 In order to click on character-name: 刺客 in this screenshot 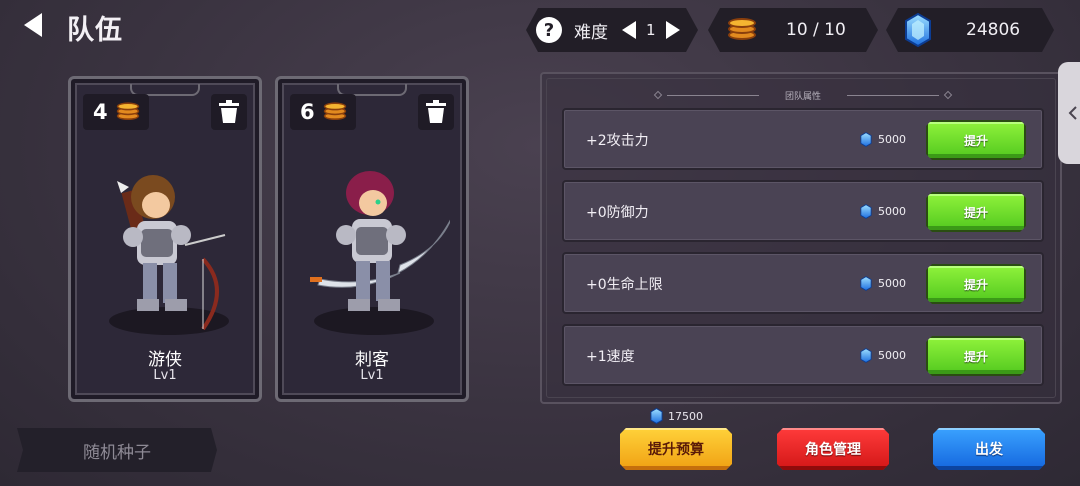, I will do `click(372, 360)`.